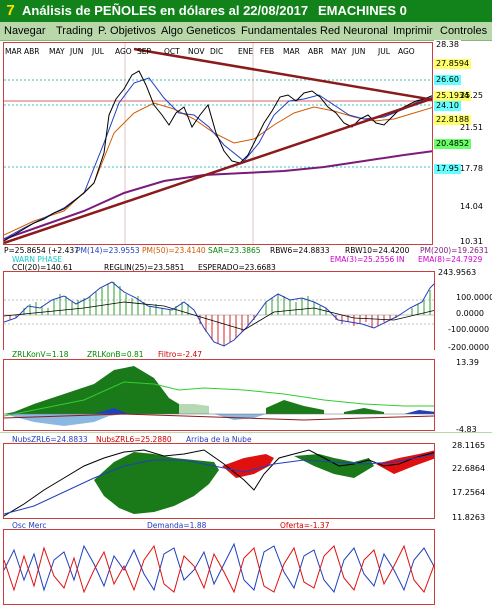 The height and width of the screenshot is (608, 492). I want to click on menu-navegar: Navegar, so click(25, 31).